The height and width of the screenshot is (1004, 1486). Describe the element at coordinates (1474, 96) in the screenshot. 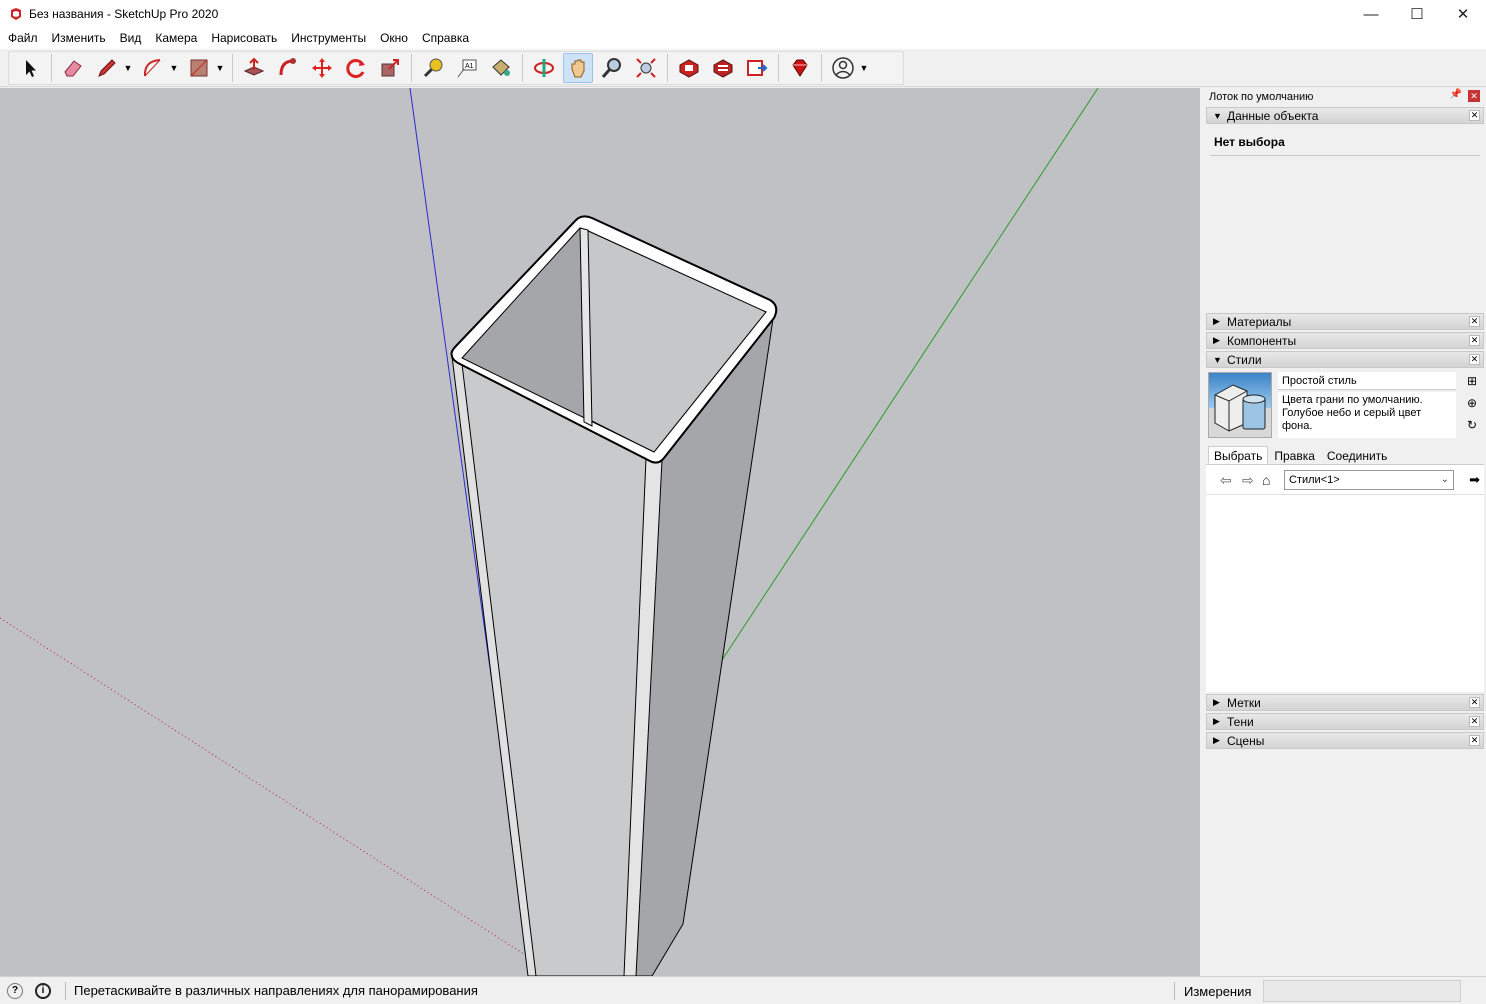

I see `tray-close-icon: ✕` at that location.